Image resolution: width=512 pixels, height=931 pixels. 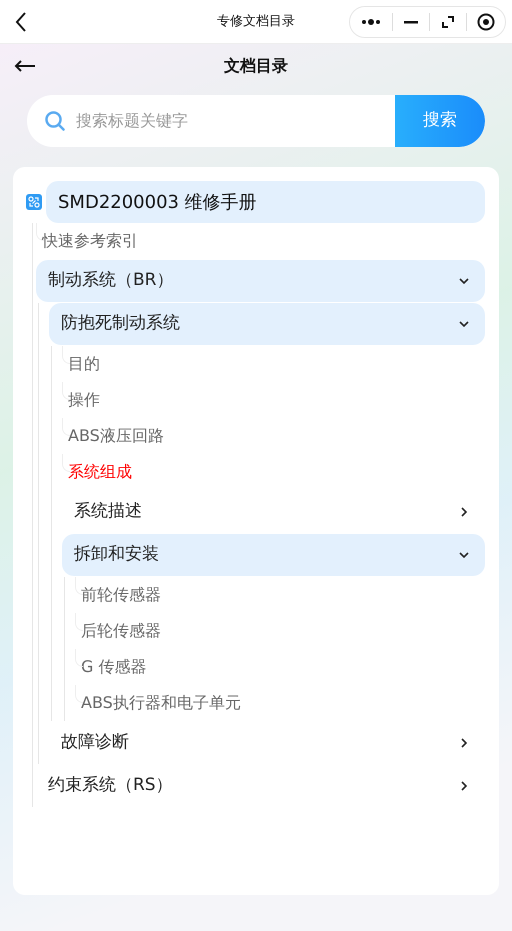 I want to click on more-icon, so click(x=371, y=21).